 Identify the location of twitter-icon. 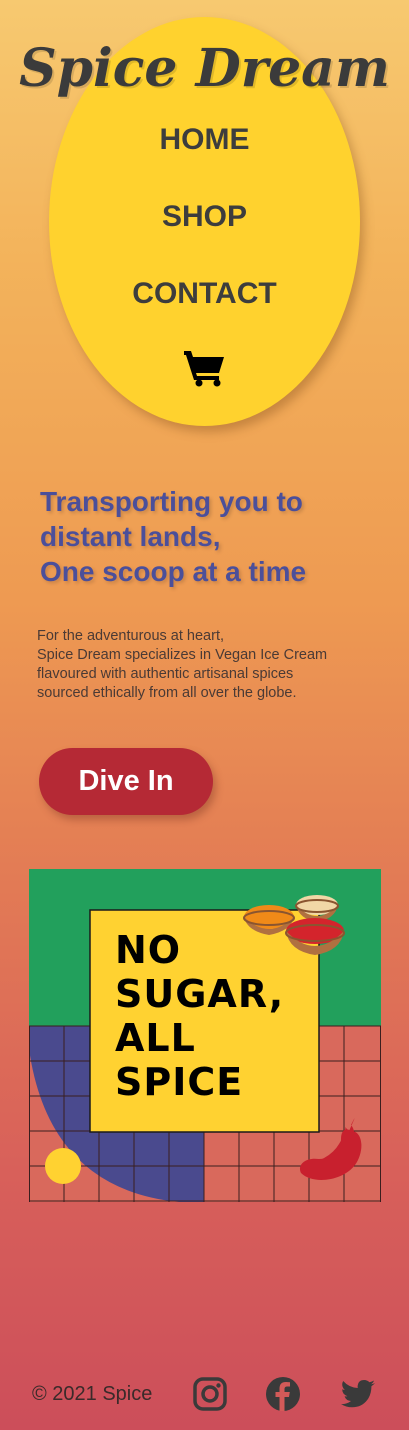
(358, 1394).